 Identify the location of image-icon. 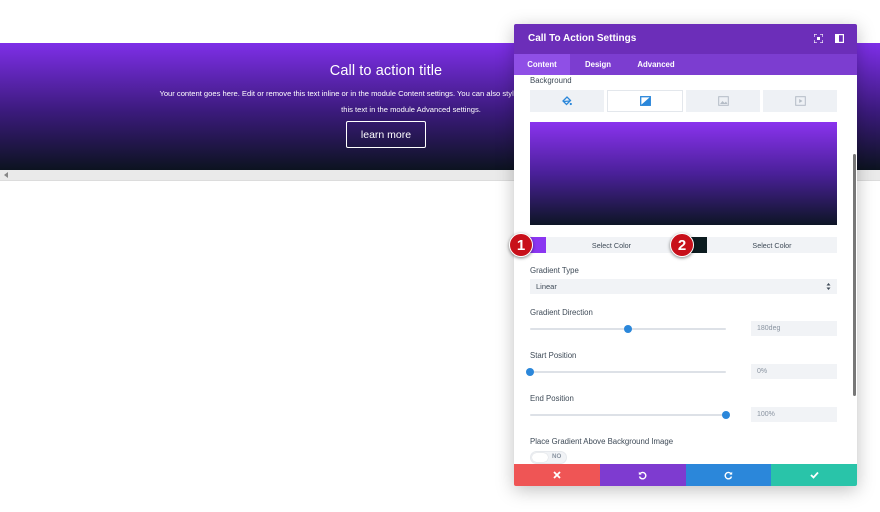
(723, 101).